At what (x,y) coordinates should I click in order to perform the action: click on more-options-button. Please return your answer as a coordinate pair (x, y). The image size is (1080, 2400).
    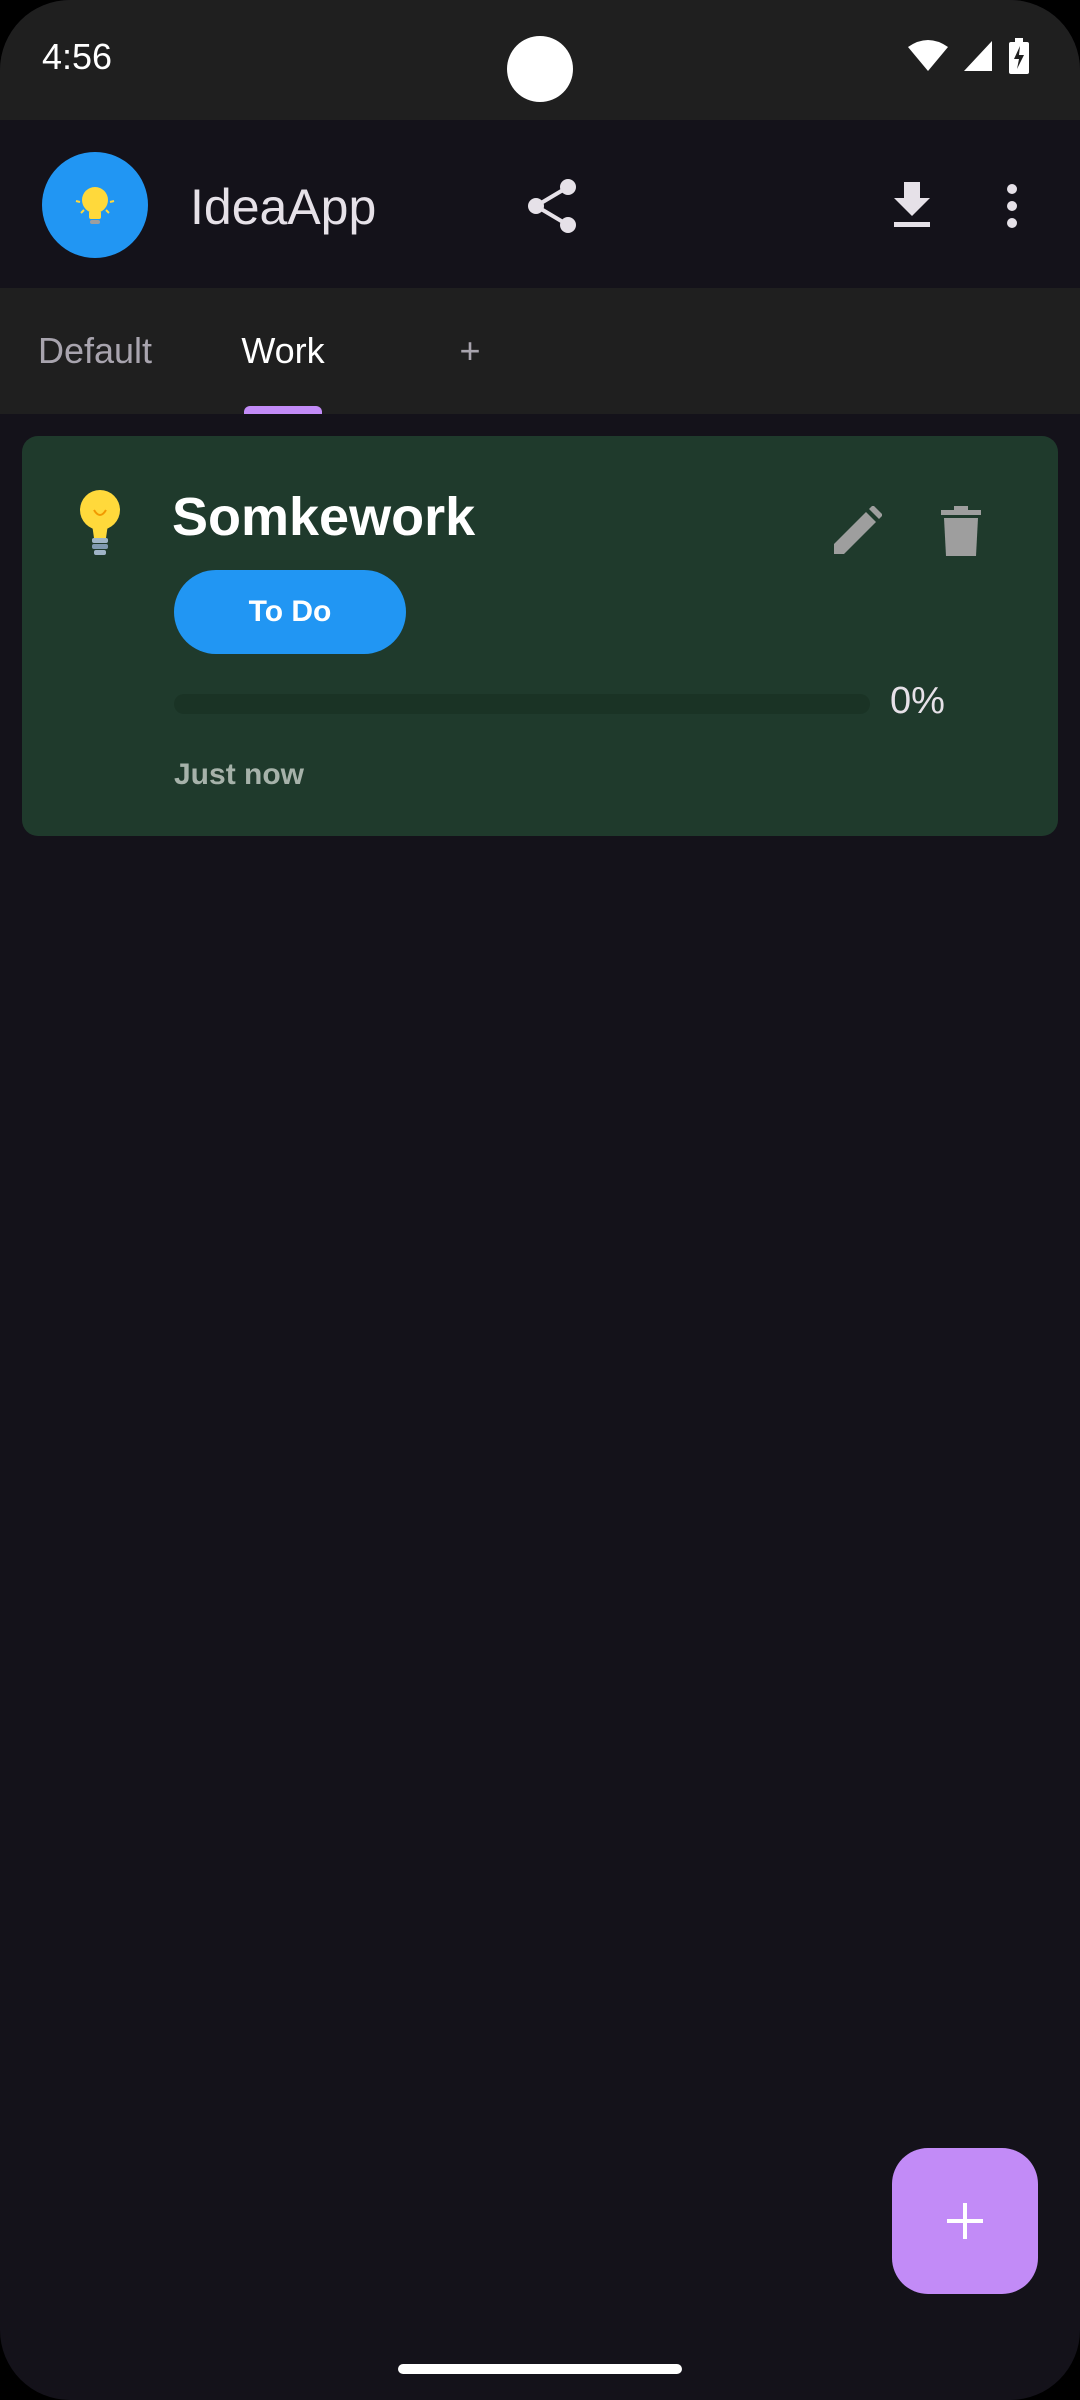
    Looking at the image, I should click on (1012, 206).